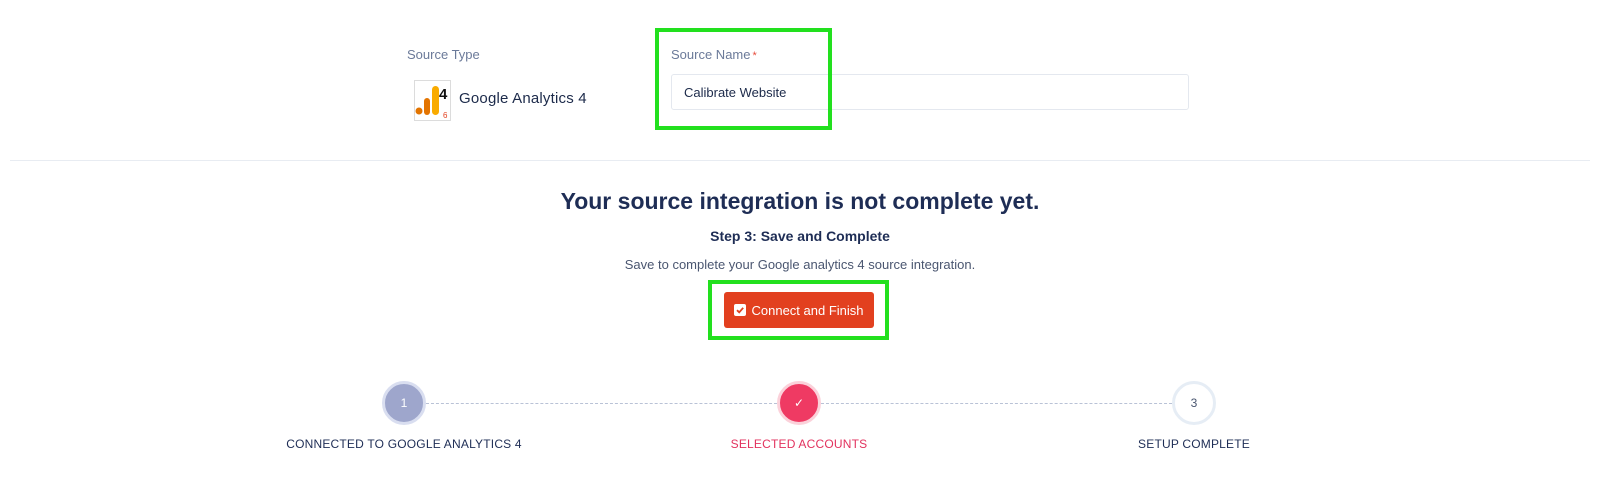  What do you see at coordinates (799, 403) in the screenshot?
I see `step-2-check-icon: ✓` at bounding box center [799, 403].